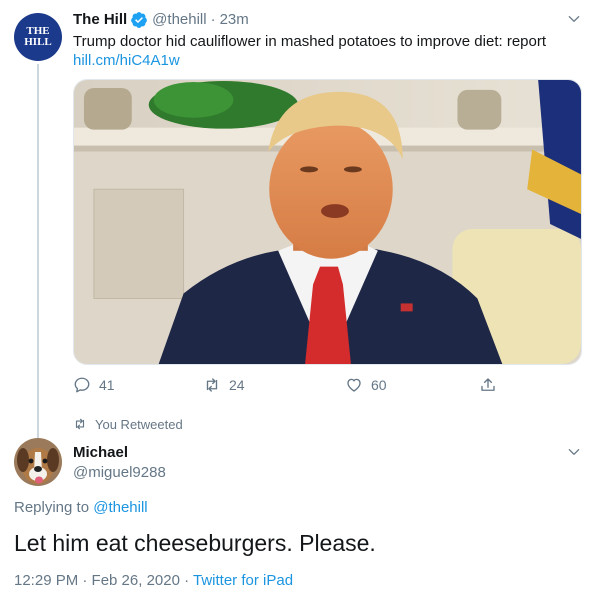 This screenshot has height=605, width=596. What do you see at coordinates (38, 462) in the screenshot?
I see `michael-avatar` at bounding box center [38, 462].